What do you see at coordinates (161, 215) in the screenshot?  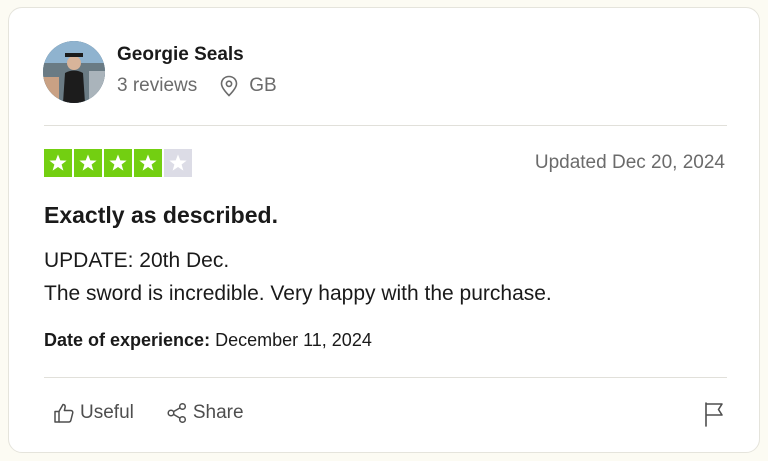 I see `review-title: Exactly as described.` at bounding box center [161, 215].